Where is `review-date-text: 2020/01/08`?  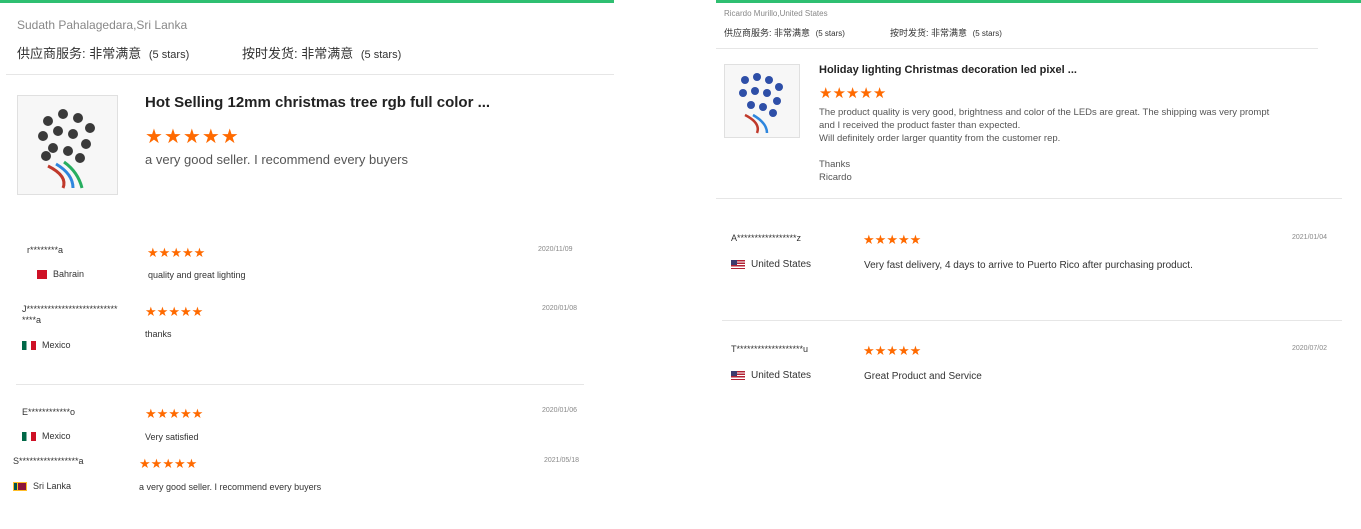 review-date-text: 2020/01/08 is located at coordinates (560, 308).